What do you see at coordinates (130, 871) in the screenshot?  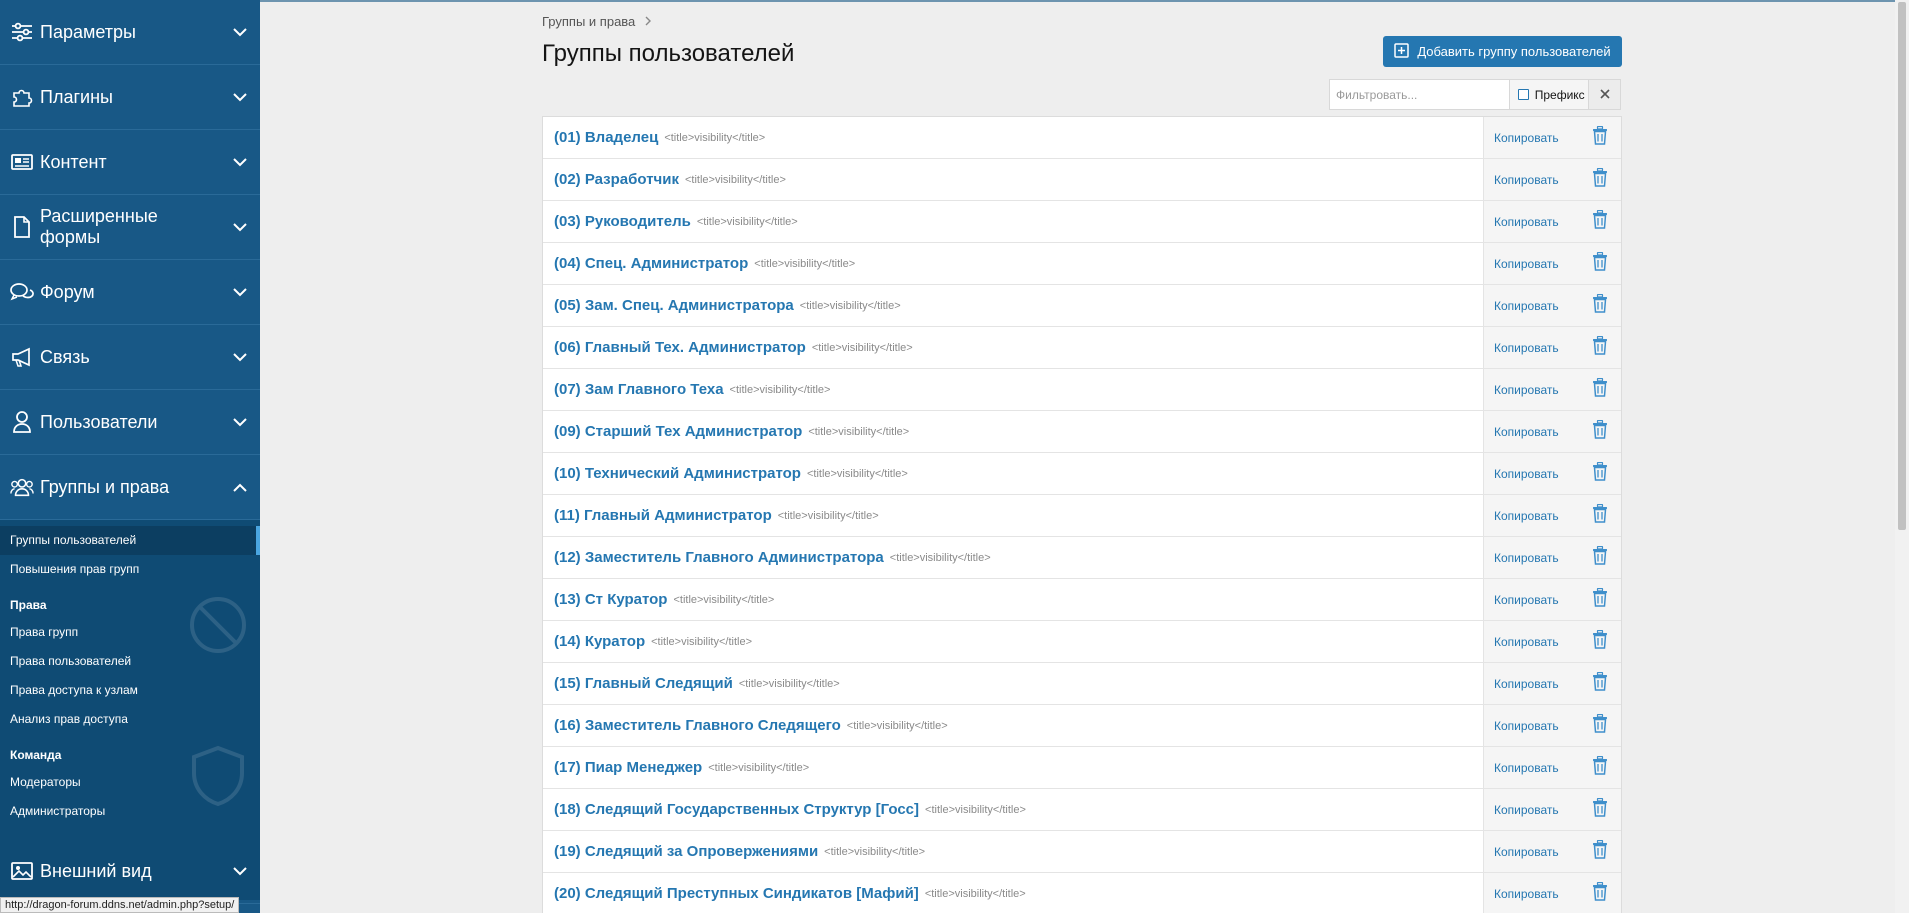 I see `nav-appearance: Внешний вид` at bounding box center [130, 871].